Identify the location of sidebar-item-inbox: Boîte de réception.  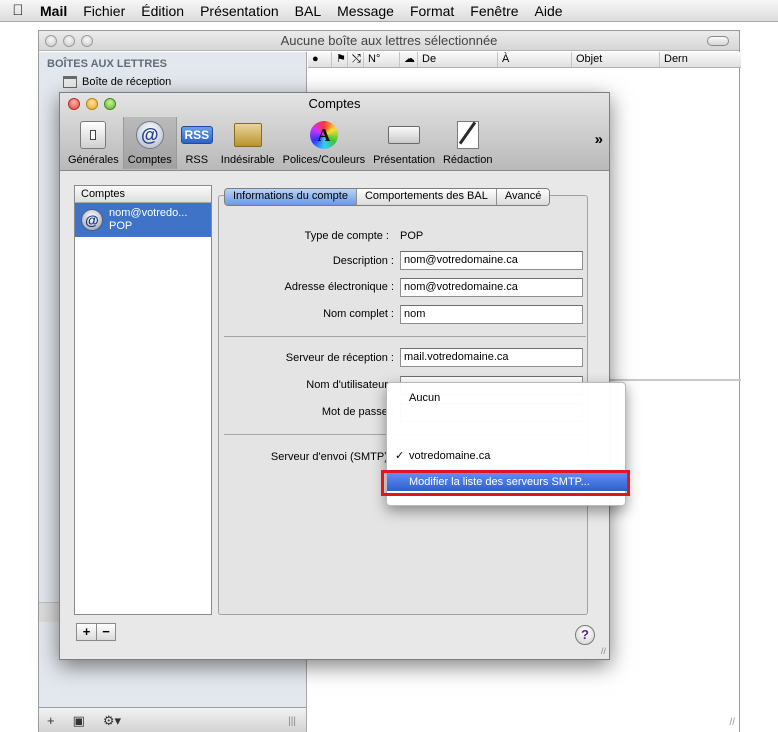
(117, 82).